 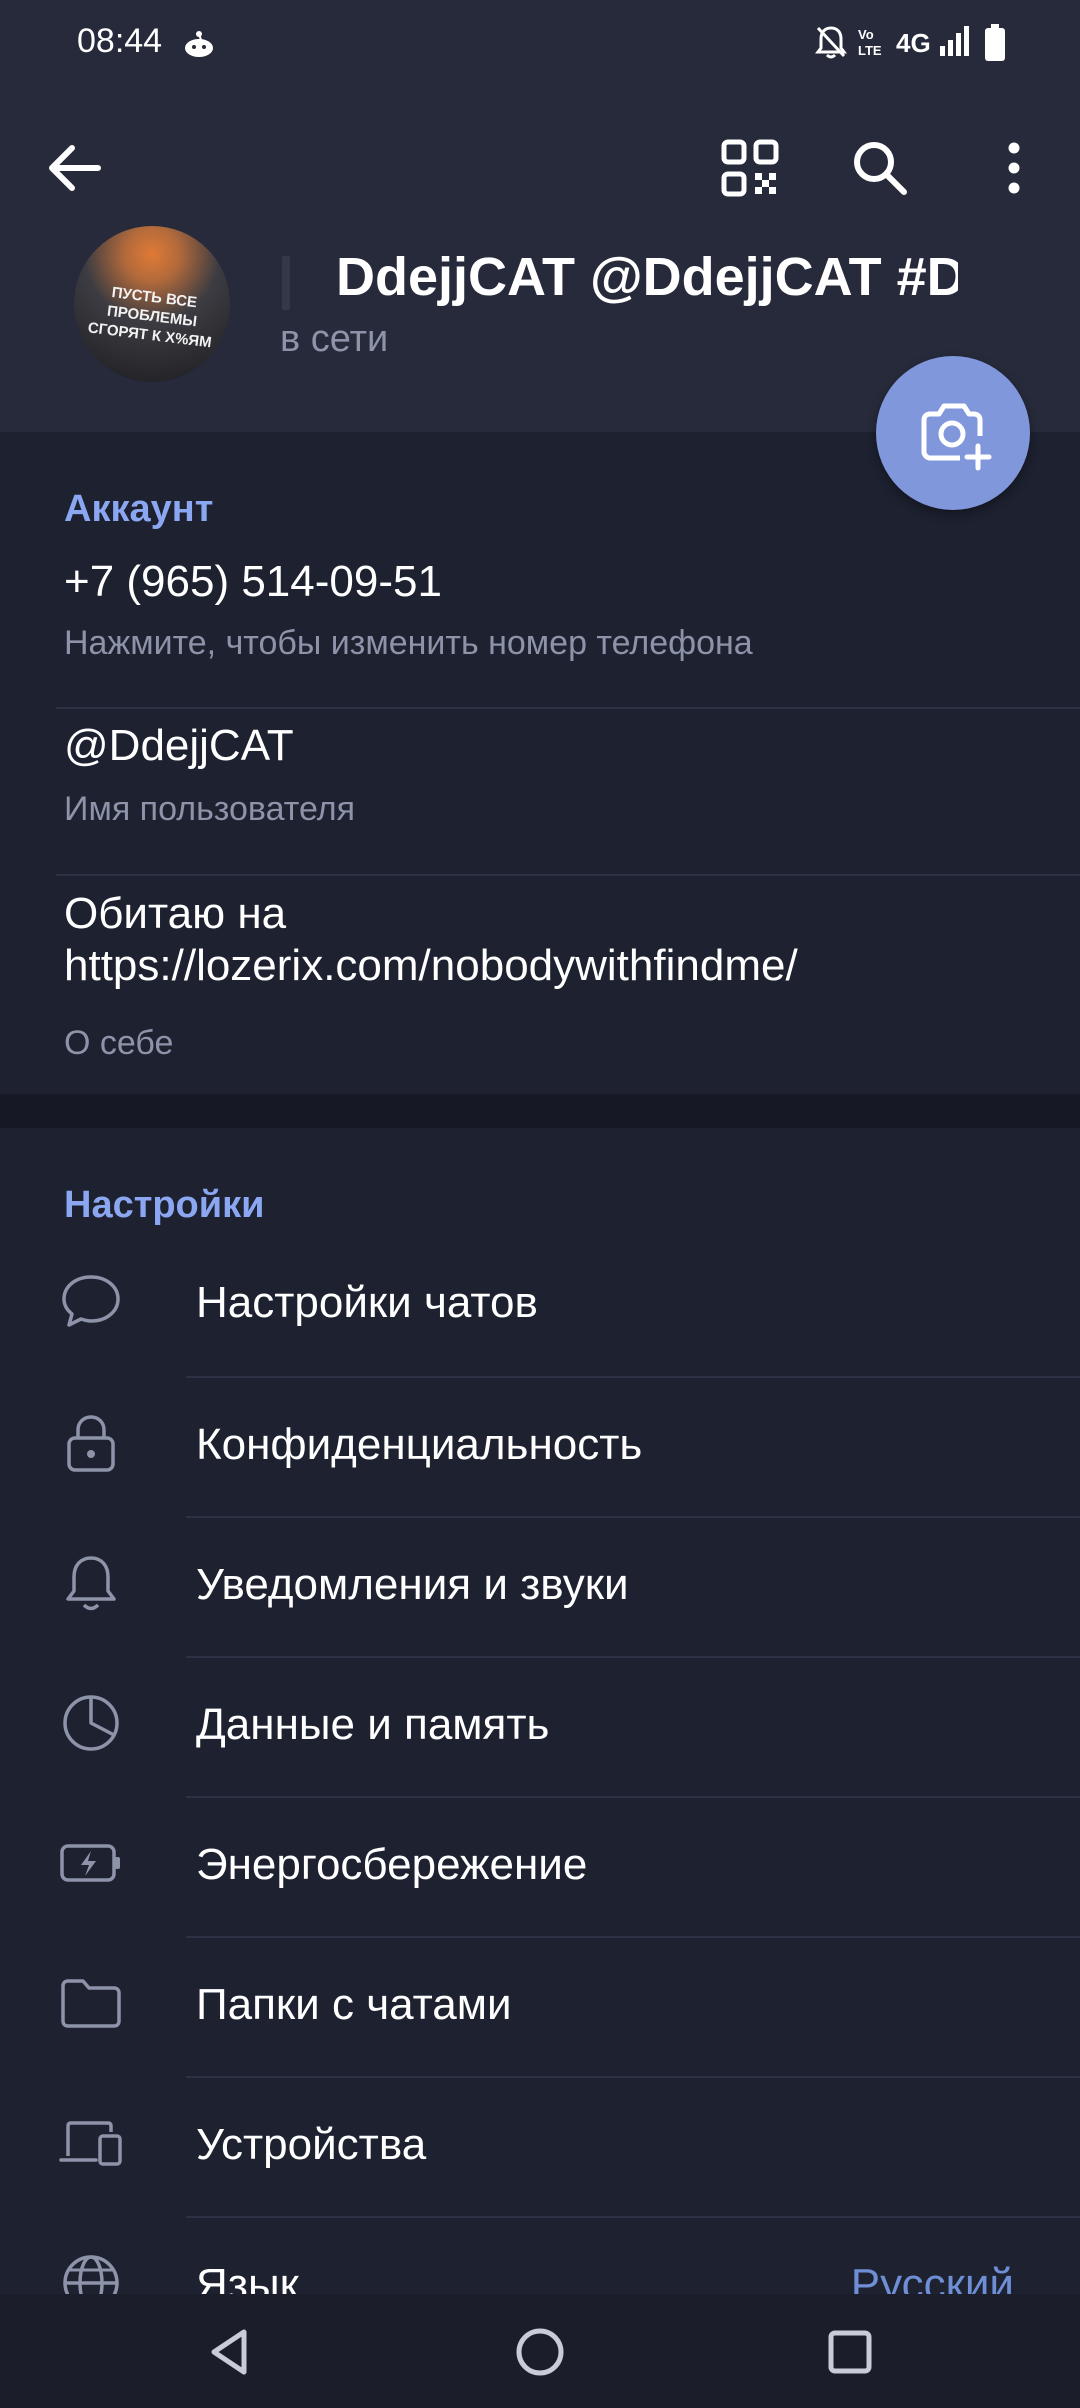 I want to click on status-bar: 08:44 Vo LTE 4G, so click(x=540, y=45).